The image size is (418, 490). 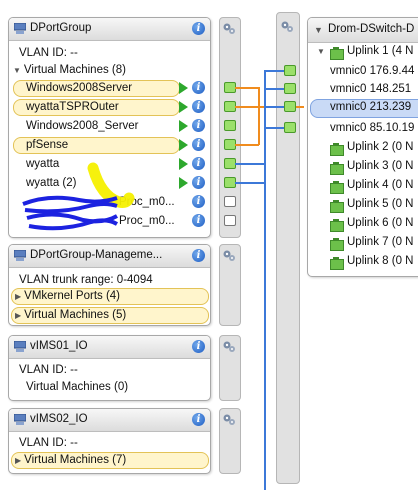 I want to click on panel-header: vIMS01_IO i, so click(x=109, y=347).